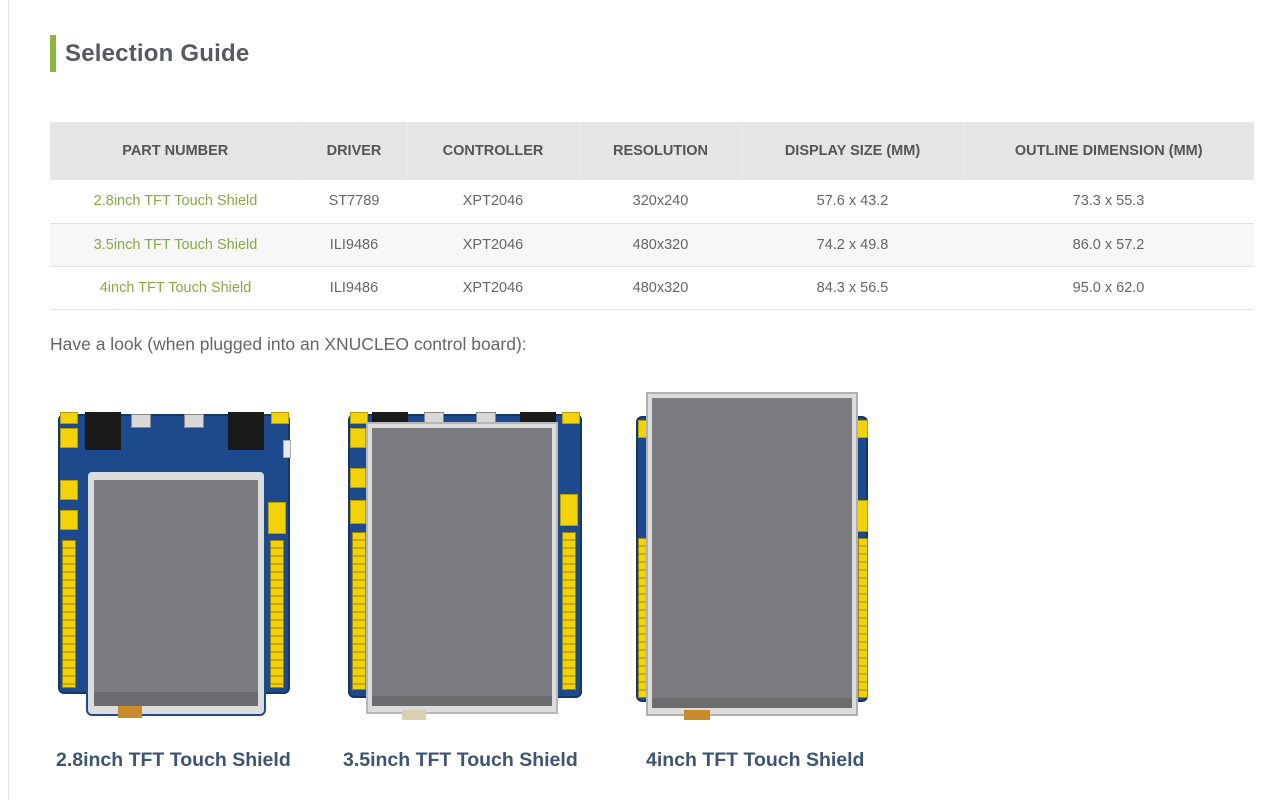  Describe the element at coordinates (852, 202) in the screenshot. I see `display-size-cell: 57.6 x 43.2` at that location.